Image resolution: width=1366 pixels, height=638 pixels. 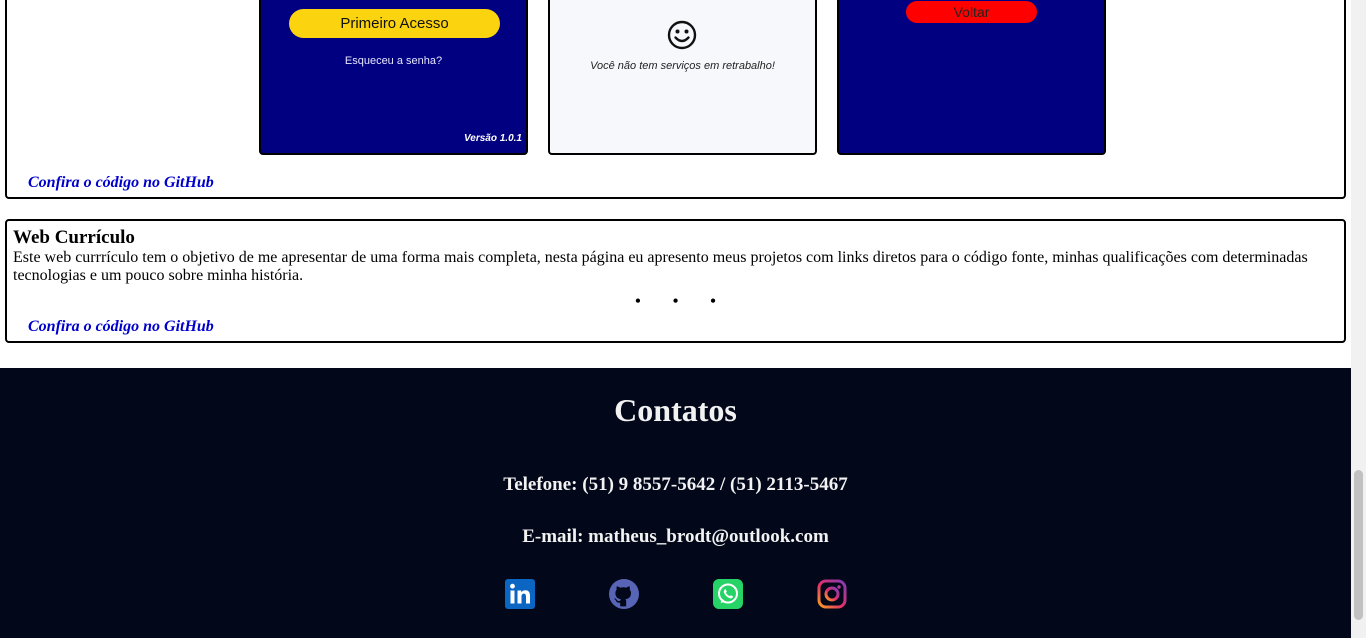 I want to click on whatsapp-icon, so click(x=728, y=594).